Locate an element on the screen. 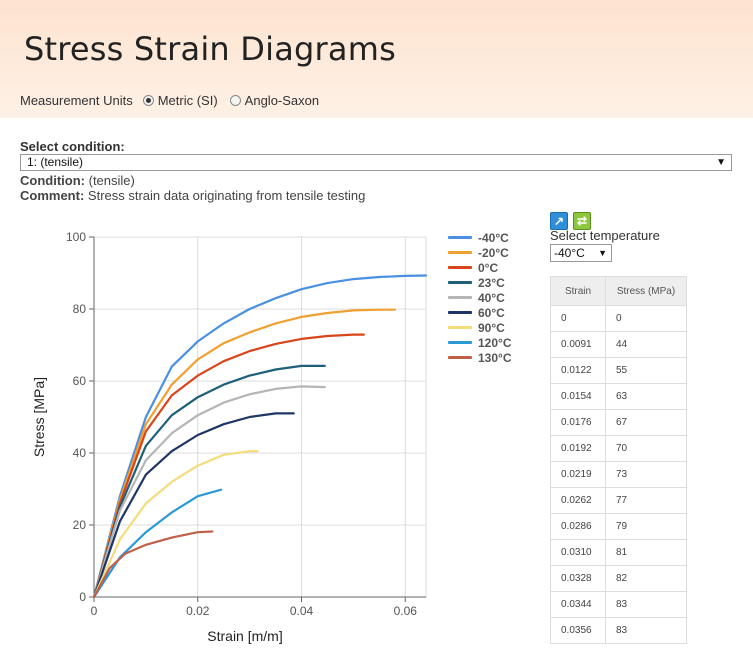 This screenshot has width=753, height=651. legend-item: -40°C is located at coordinates (480, 237).